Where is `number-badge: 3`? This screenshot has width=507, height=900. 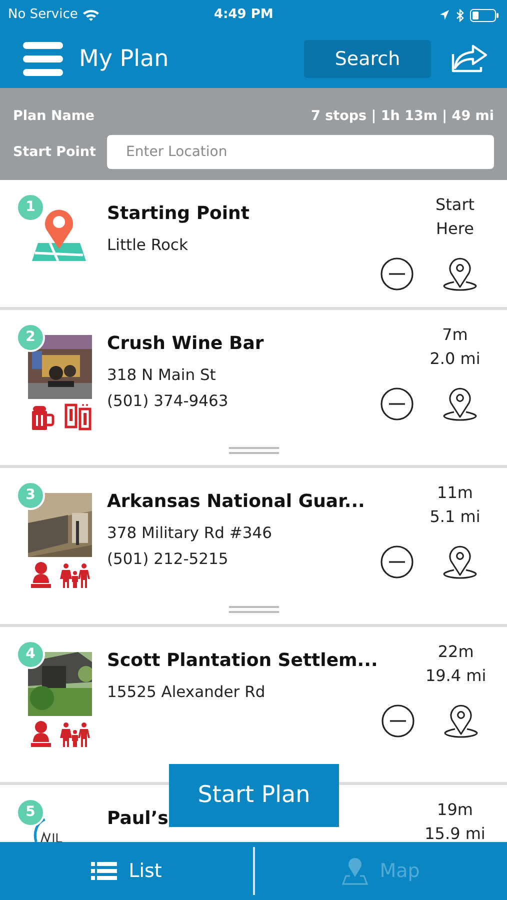 number-badge: 3 is located at coordinates (30, 495).